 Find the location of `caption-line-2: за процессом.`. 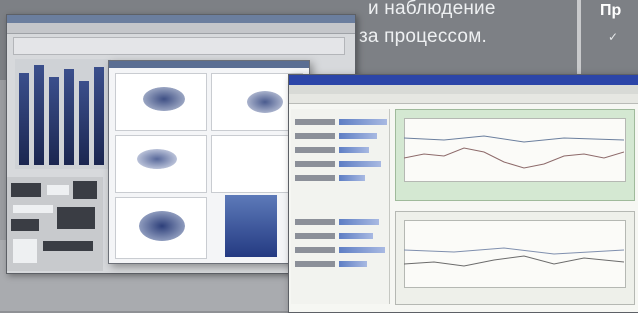

caption-line-2: за процессом. is located at coordinates (423, 36).